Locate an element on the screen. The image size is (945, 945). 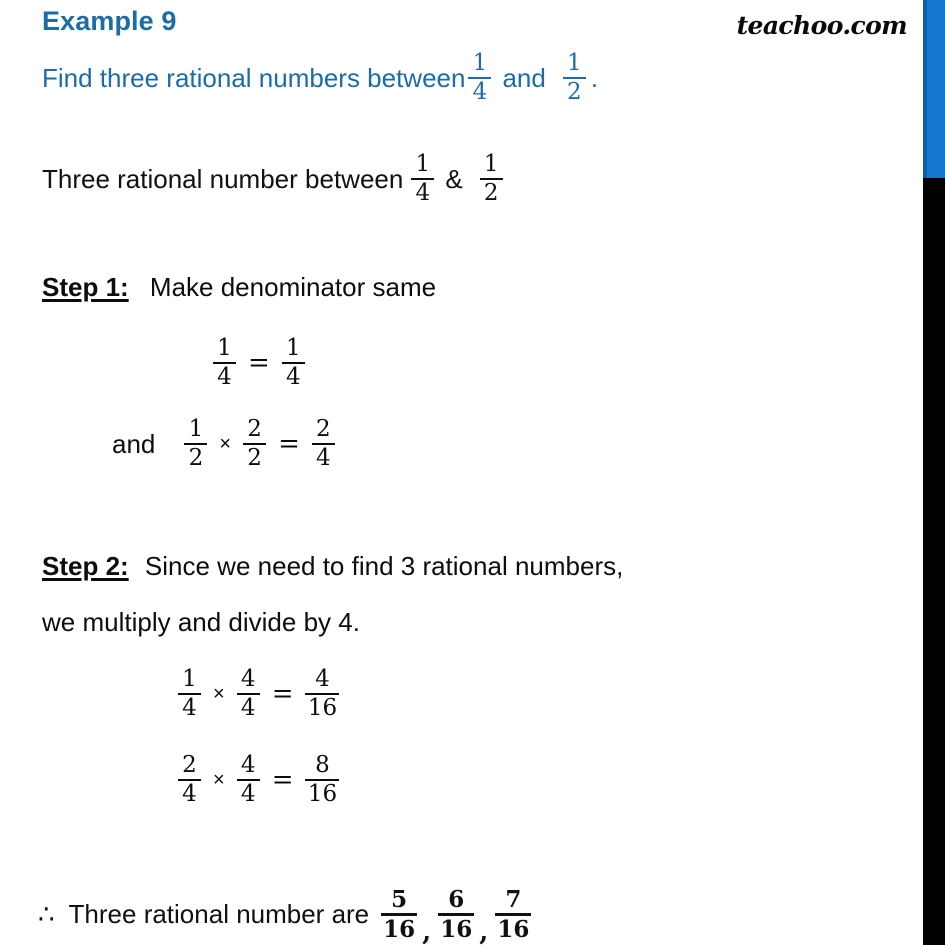
step-1-equation-1: 1 4 = 1 4 is located at coordinates (259, 363).